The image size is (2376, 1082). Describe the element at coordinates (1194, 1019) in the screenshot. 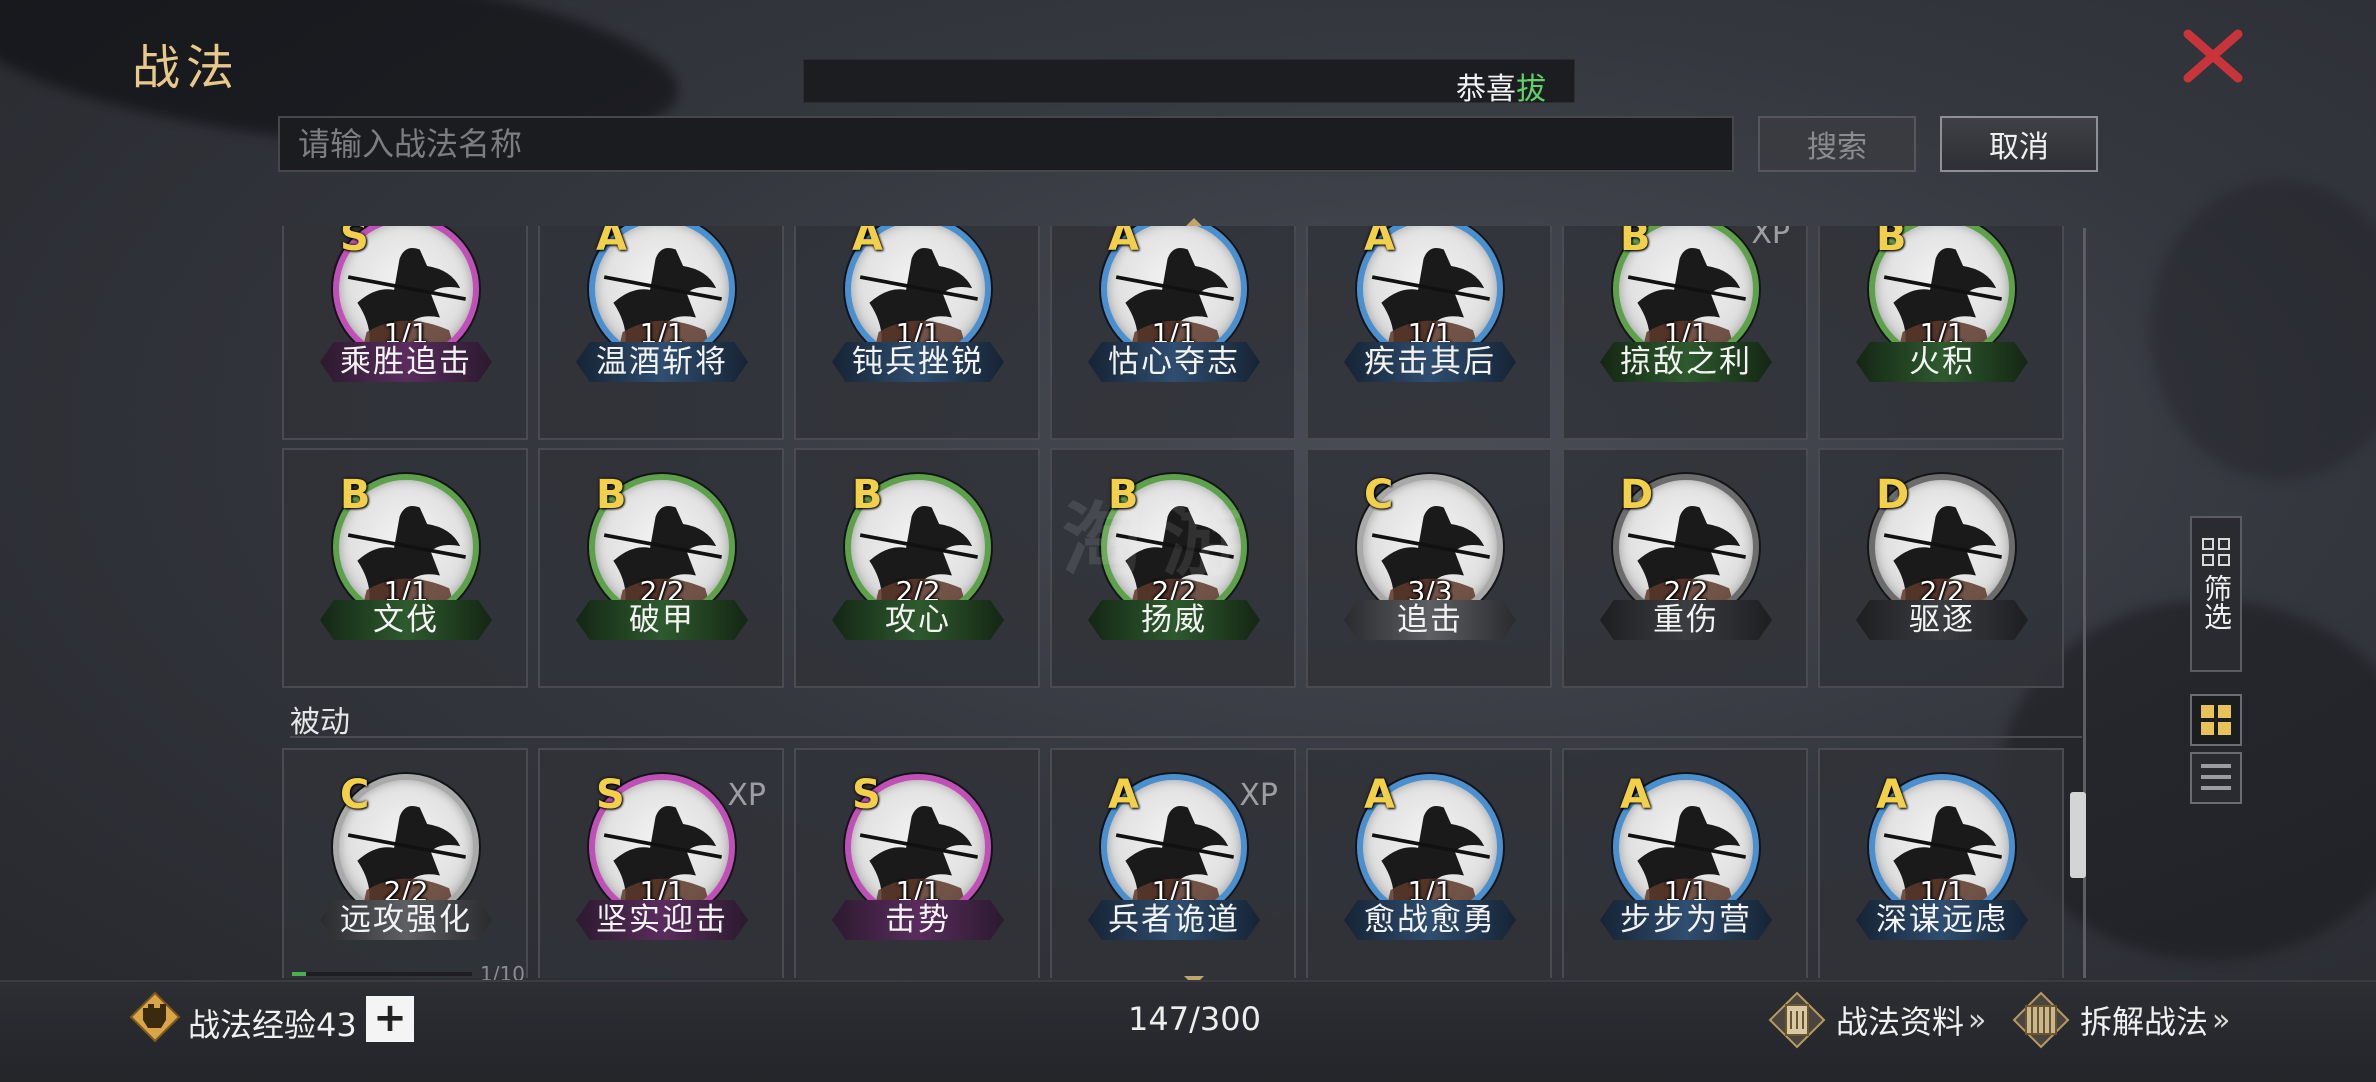

I see `tactic-count: 147/300` at that location.